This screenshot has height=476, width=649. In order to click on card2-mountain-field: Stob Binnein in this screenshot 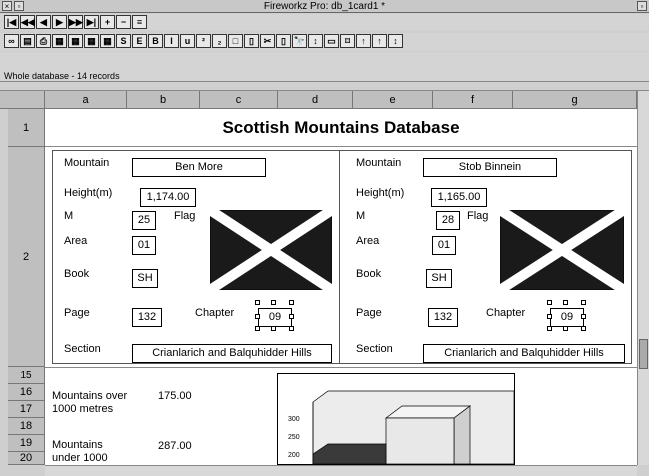, I will do `click(490, 167)`.